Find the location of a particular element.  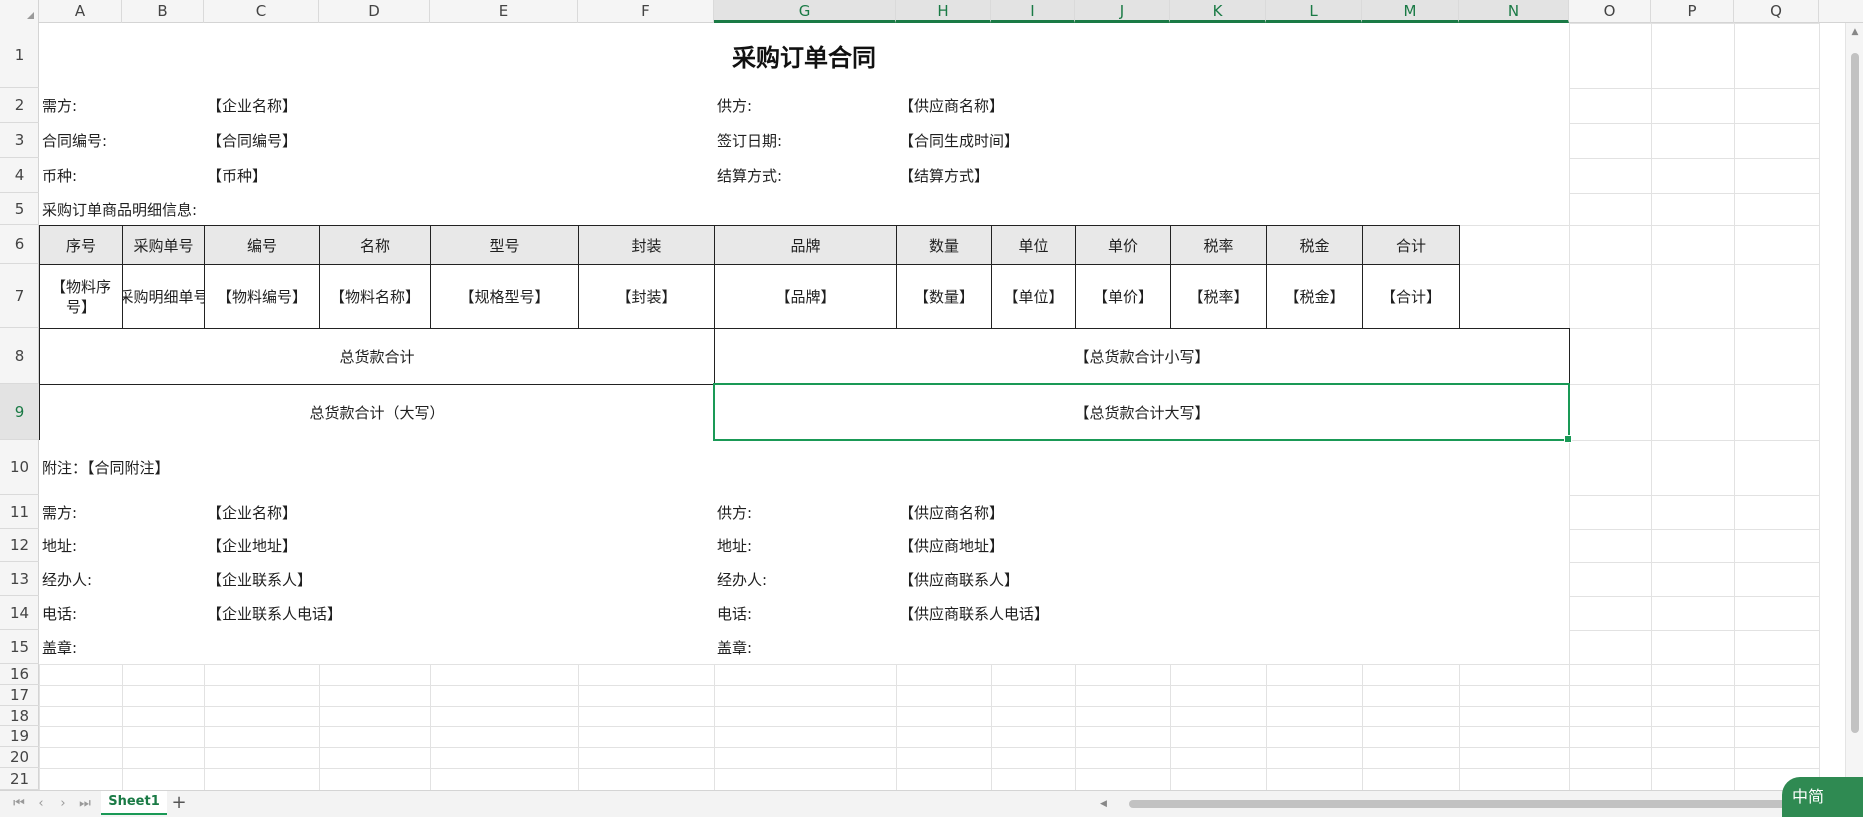

horizontal-scrollbar: ◀ is located at coordinates (1471, 804).